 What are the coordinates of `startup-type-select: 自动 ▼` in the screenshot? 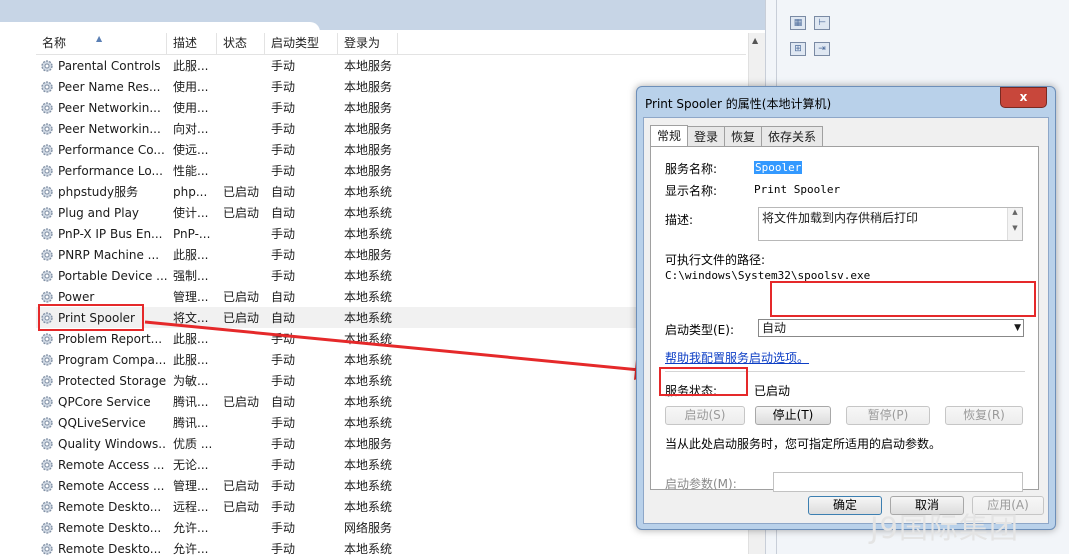 It's located at (891, 328).